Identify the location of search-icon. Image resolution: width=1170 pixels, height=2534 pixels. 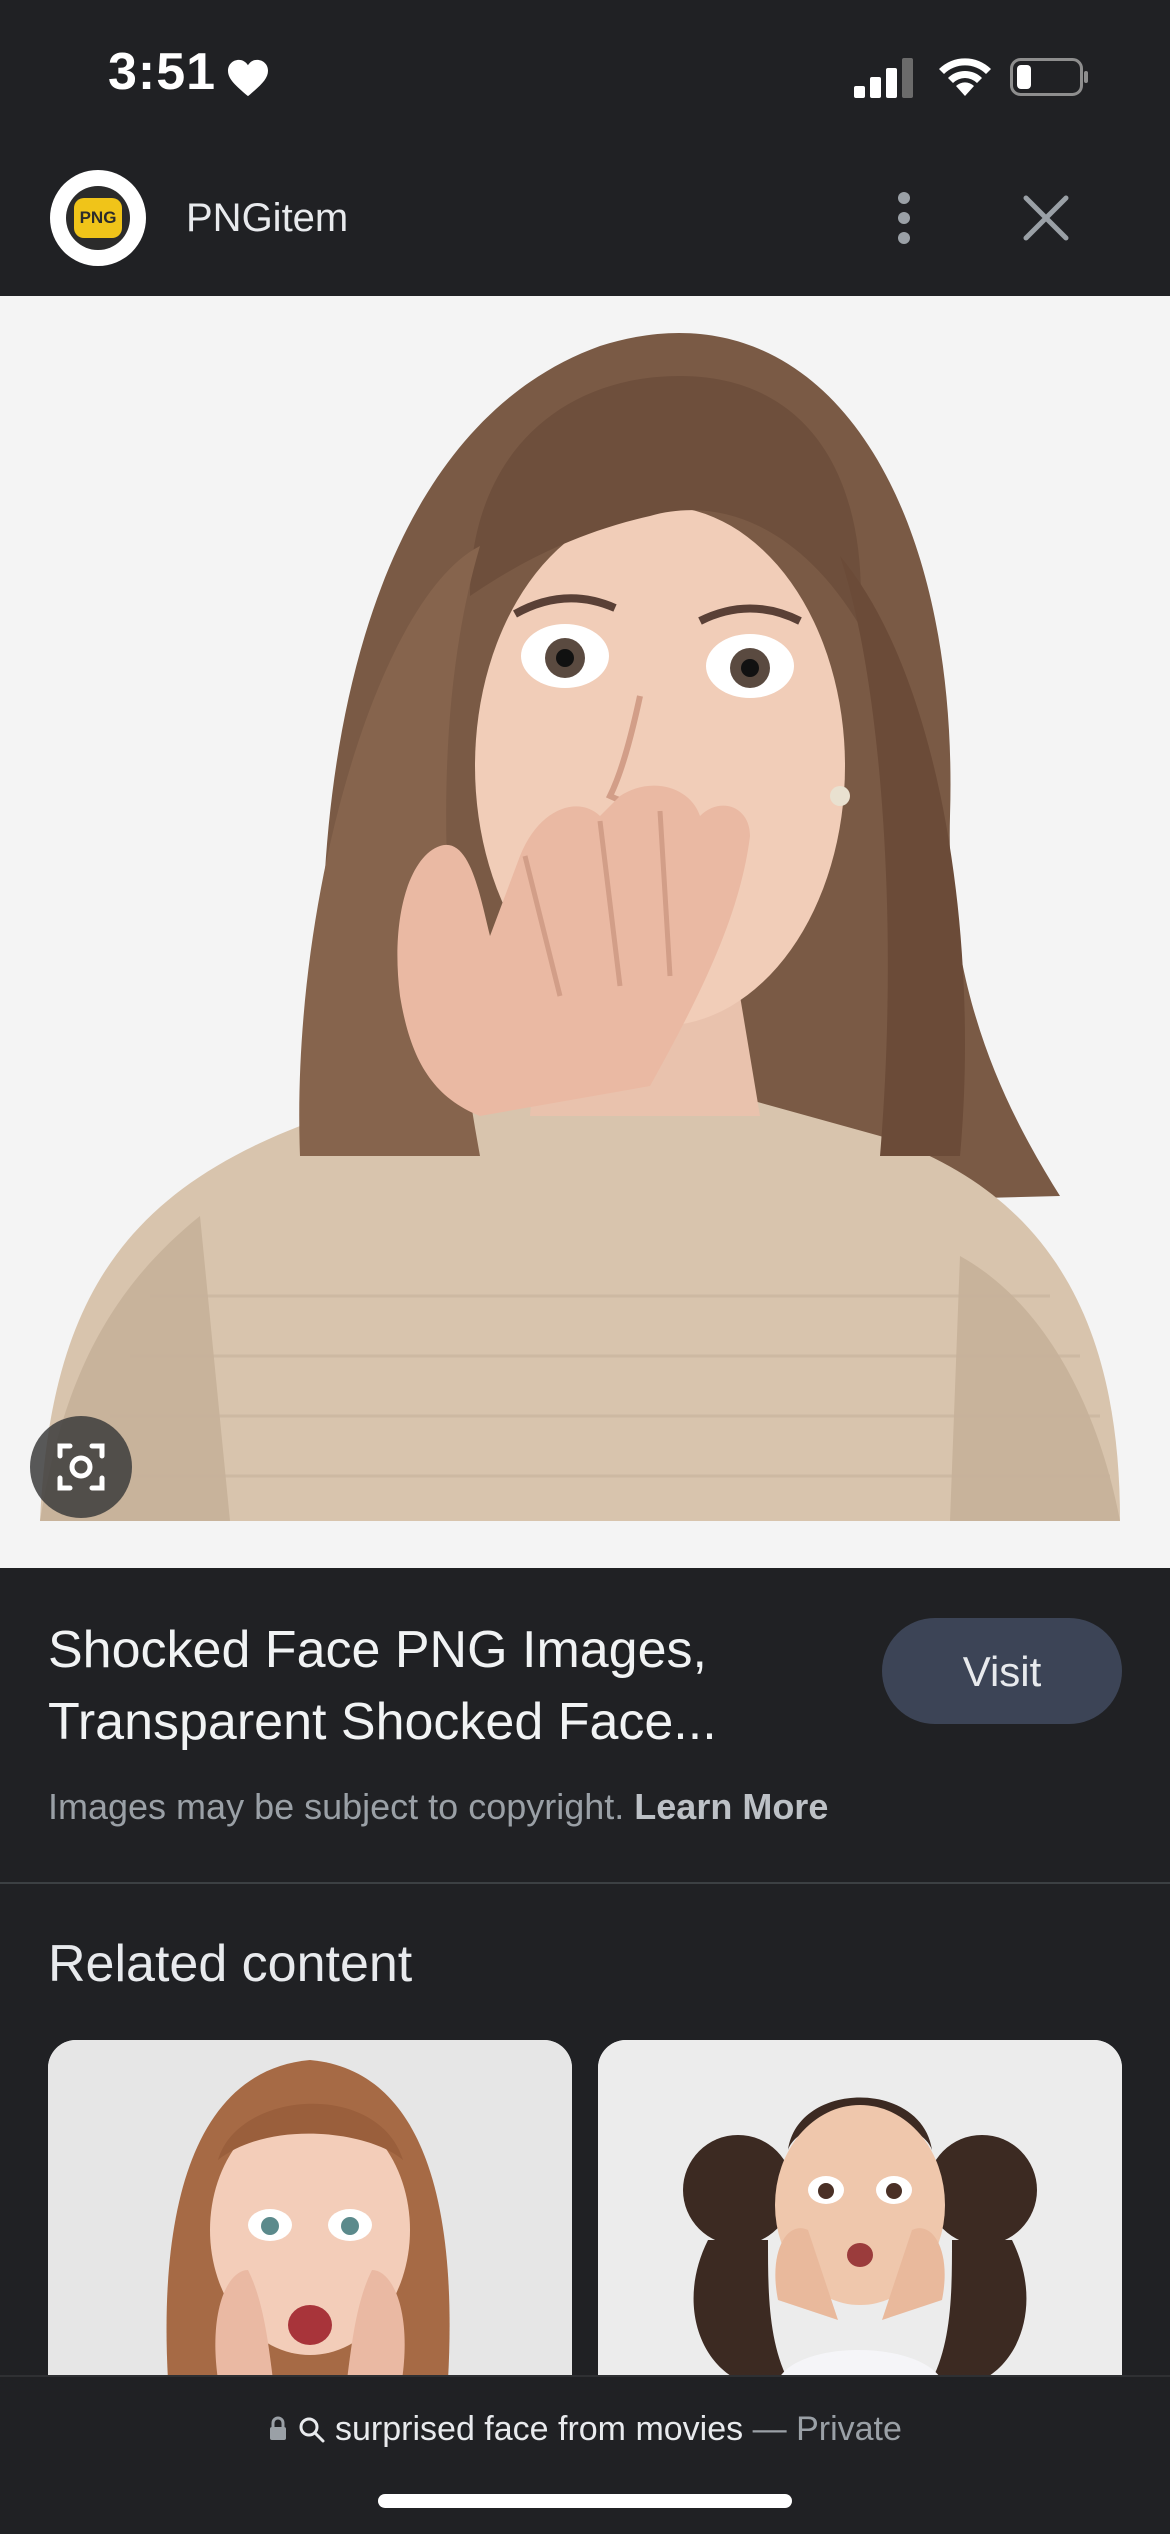
(312, 2430).